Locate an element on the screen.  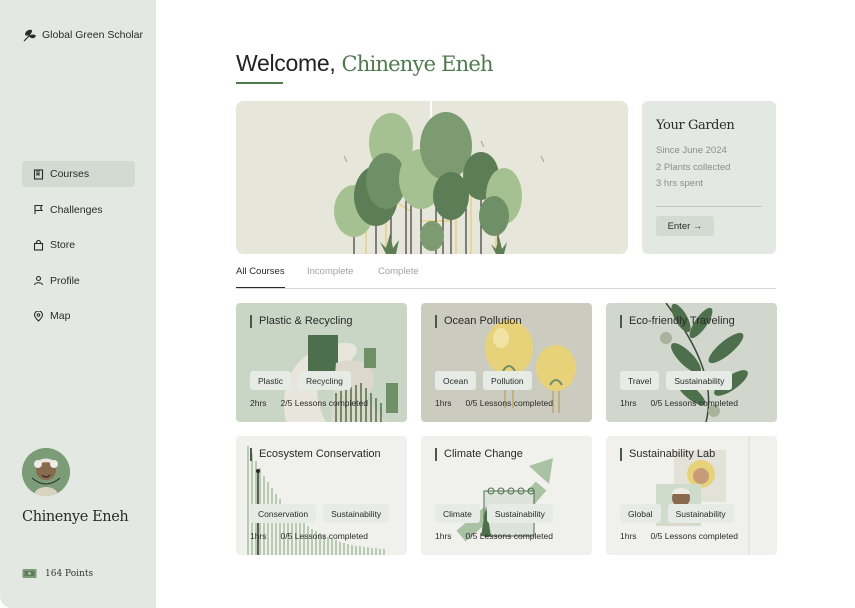
garden-hours: 3 hrs spent is located at coordinates (679, 183).